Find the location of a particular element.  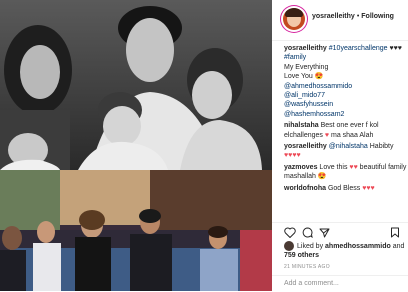

heart-icon: ♥ is located at coordinates (327, 135).